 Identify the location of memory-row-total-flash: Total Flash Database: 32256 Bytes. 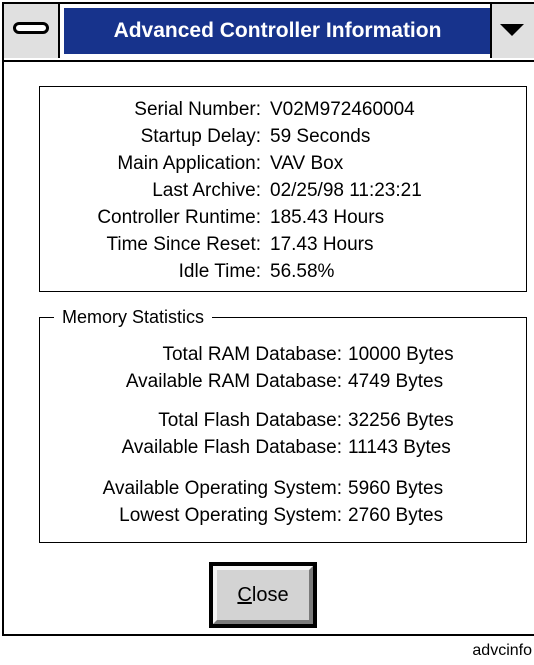
(283, 421).